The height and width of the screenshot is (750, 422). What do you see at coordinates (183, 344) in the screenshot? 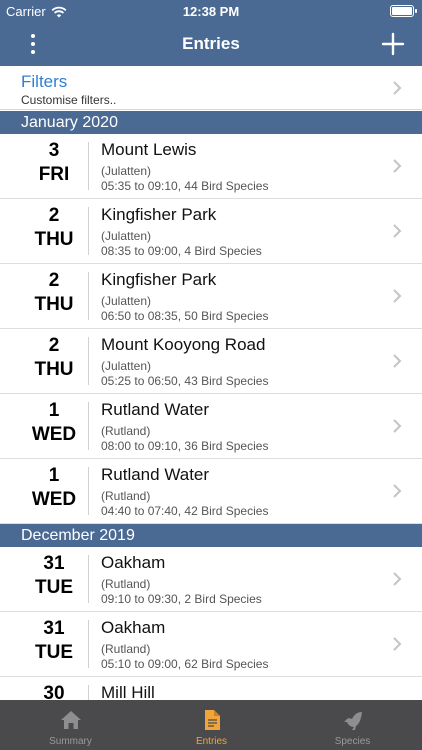
I see `entry-place: Mount Kooyong Road` at bounding box center [183, 344].